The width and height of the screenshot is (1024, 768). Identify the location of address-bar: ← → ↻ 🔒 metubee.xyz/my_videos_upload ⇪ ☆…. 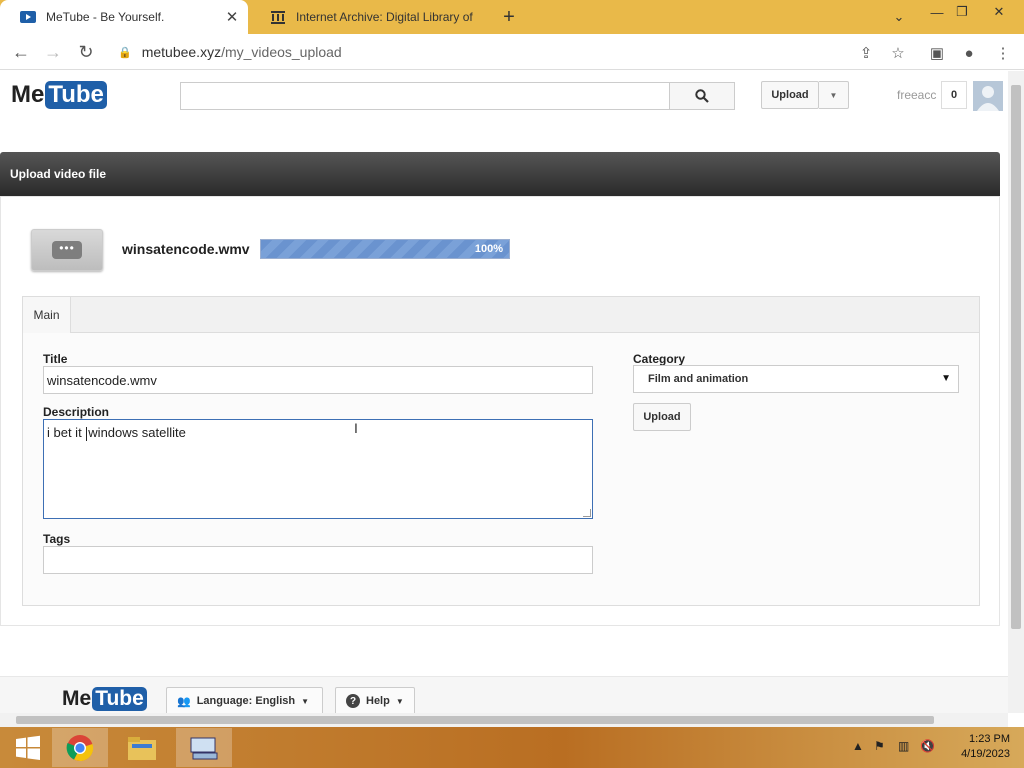
(512, 52).